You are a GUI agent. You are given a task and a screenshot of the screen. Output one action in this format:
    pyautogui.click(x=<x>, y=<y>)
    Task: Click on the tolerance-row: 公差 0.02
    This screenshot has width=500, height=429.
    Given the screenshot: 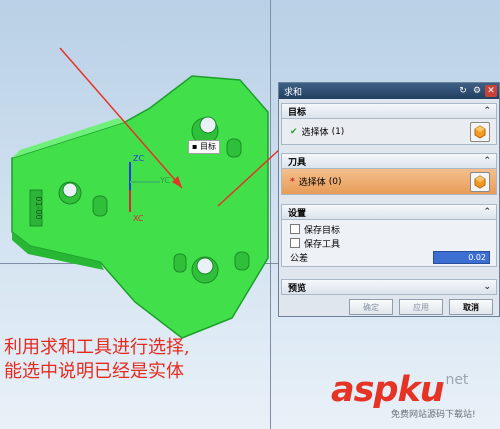 What is the action you would take?
    pyautogui.click(x=389, y=257)
    